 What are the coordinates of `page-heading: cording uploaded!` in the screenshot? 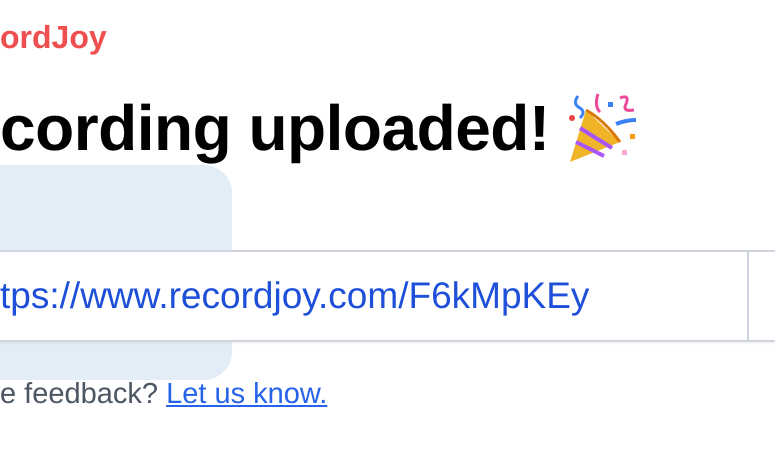 It's located at (275, 128).